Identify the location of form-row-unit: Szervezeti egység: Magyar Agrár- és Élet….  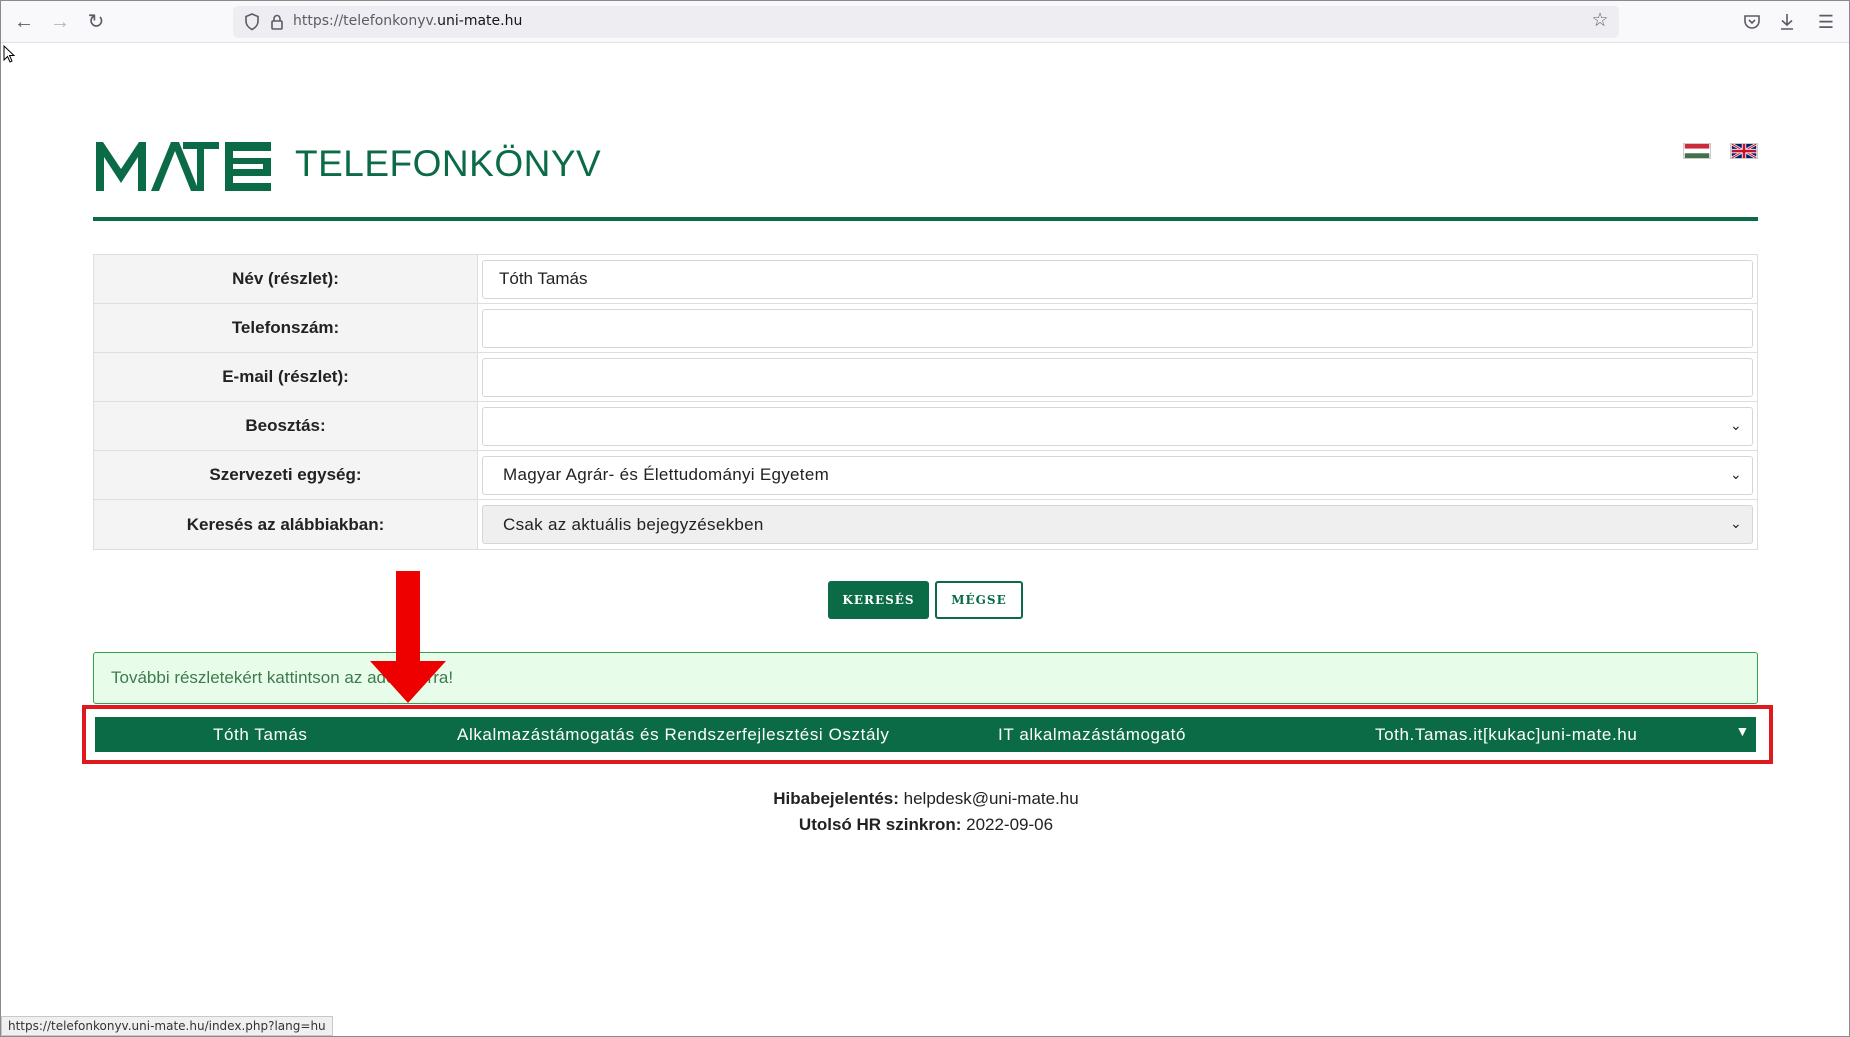
(925, 475).